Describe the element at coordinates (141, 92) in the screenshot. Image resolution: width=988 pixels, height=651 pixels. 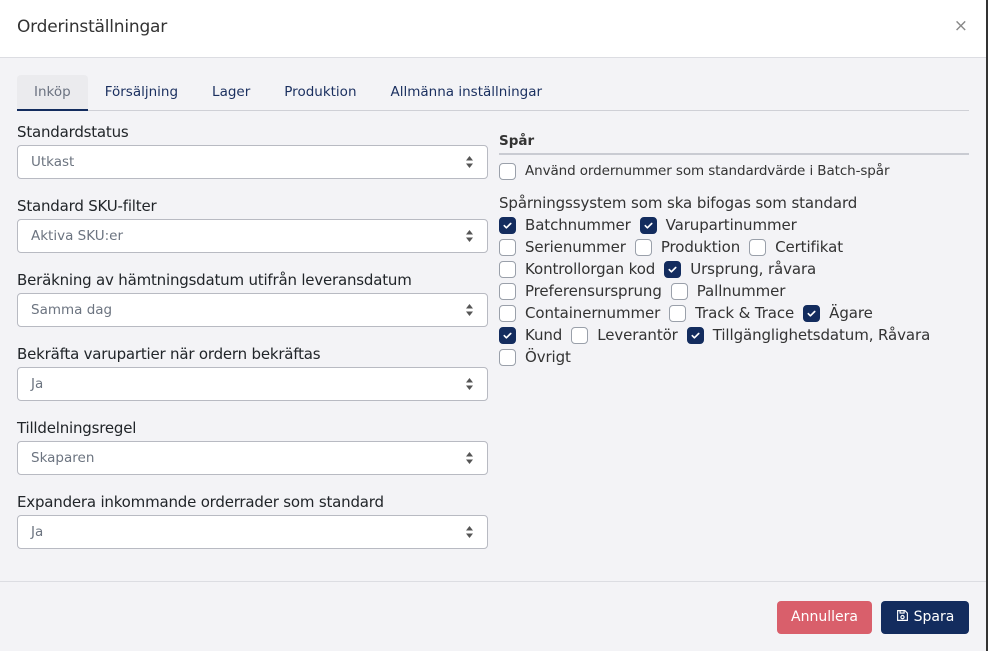
I see `tab-forsaljning: Försäljning` at that location.